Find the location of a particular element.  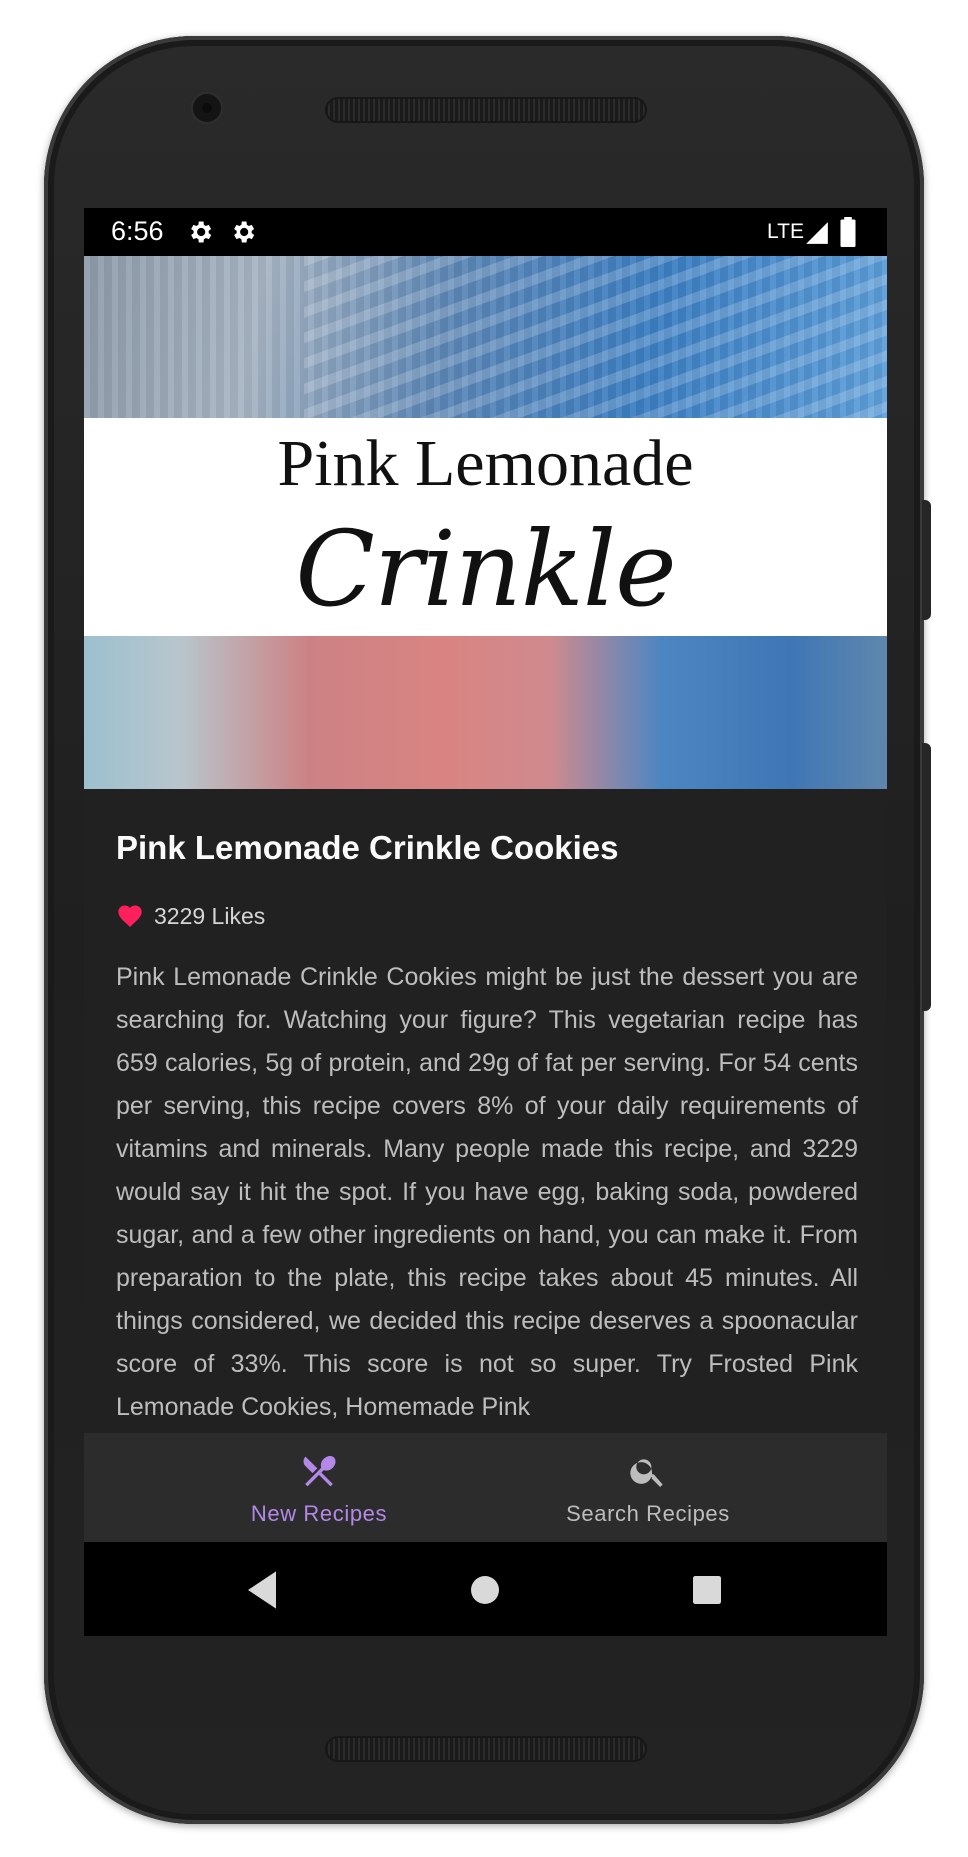

bottom-speaker is located at coordinates (486, 1749).